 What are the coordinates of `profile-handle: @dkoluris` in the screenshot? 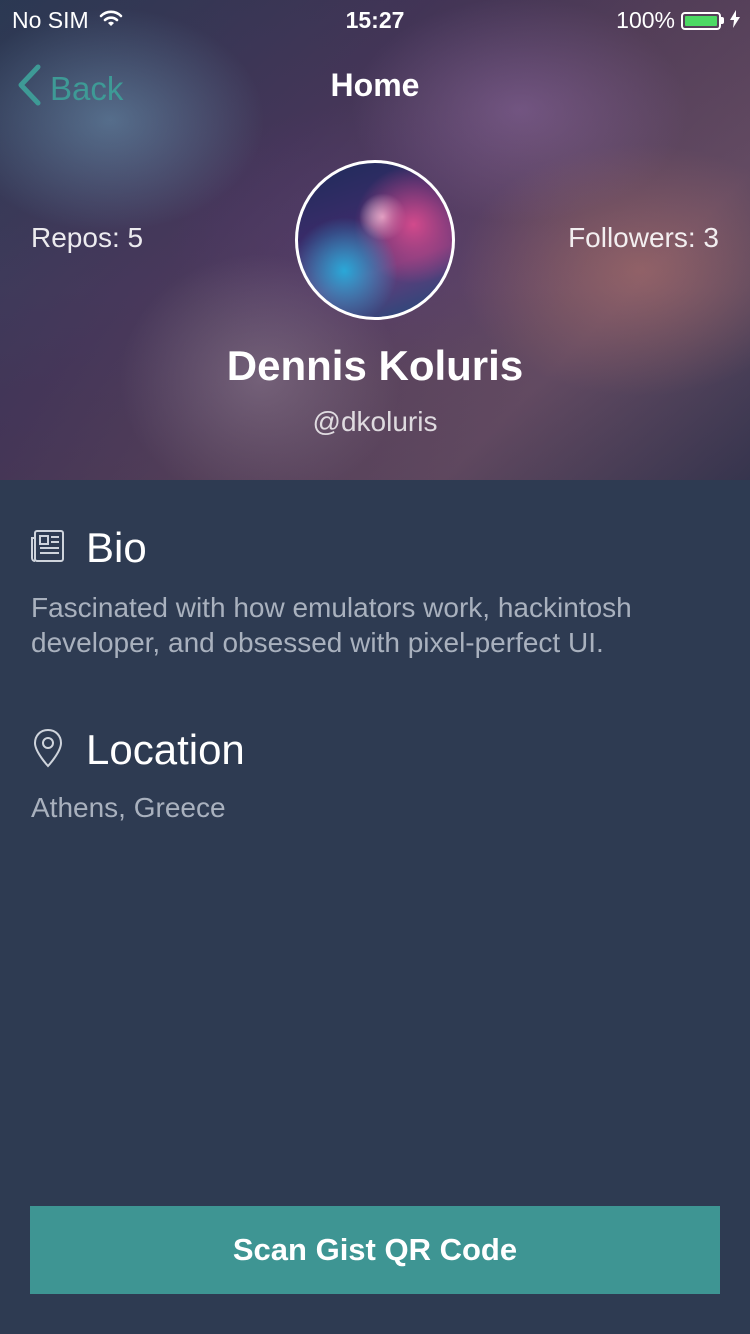 It's located at (375, 421).